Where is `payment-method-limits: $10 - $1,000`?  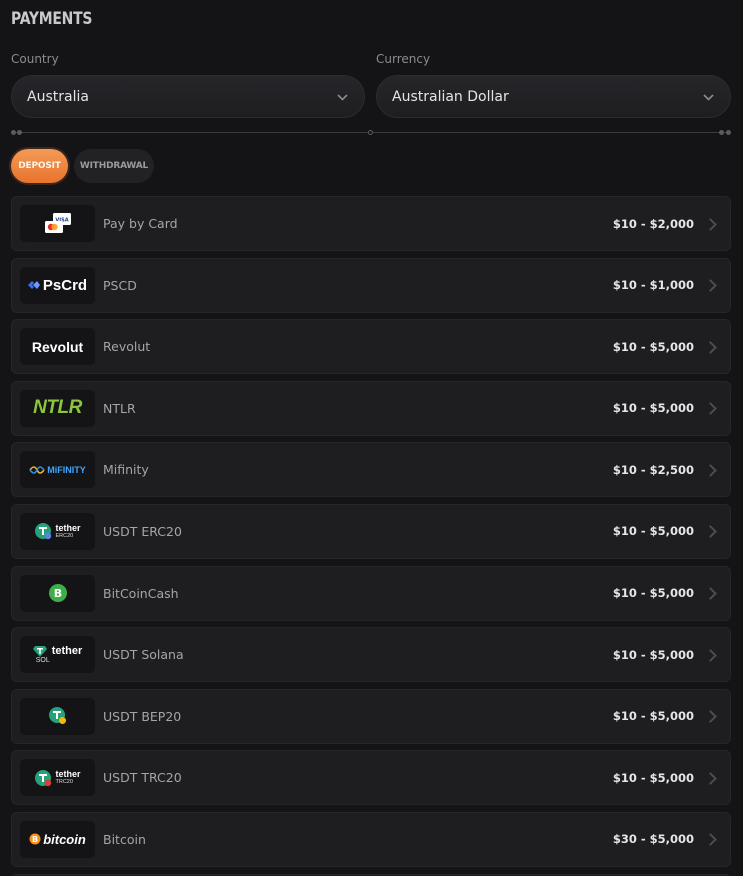 payment-method-limits: $10 - $1,000 is located at coordinates (653, 285).